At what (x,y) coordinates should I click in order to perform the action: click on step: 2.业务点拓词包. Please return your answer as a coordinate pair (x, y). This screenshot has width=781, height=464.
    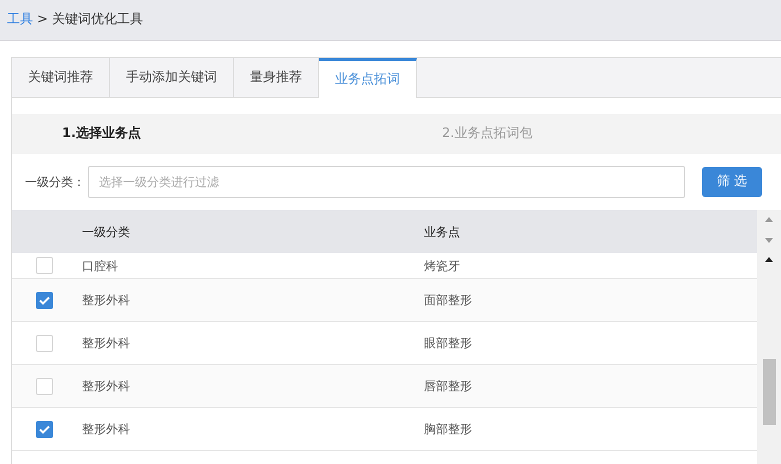
    Looking at the image, I should click on (592, 134).